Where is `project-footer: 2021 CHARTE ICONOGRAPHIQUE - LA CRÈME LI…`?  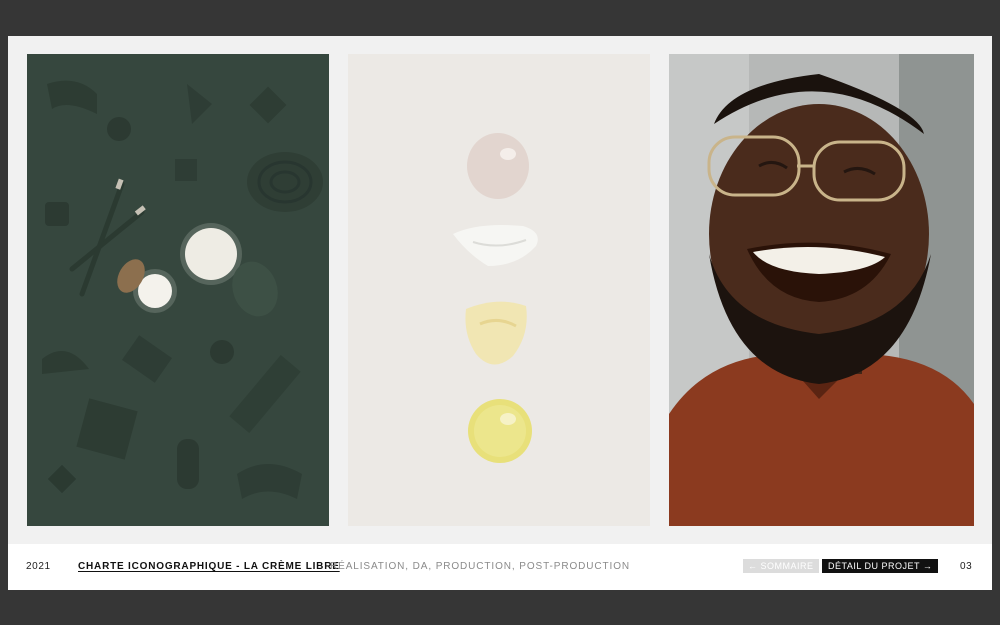
project-footer: 2021 CHARTE ICONOGRAPHIQUE - LA CRÈME LI… is located at coordinates (500, 567).